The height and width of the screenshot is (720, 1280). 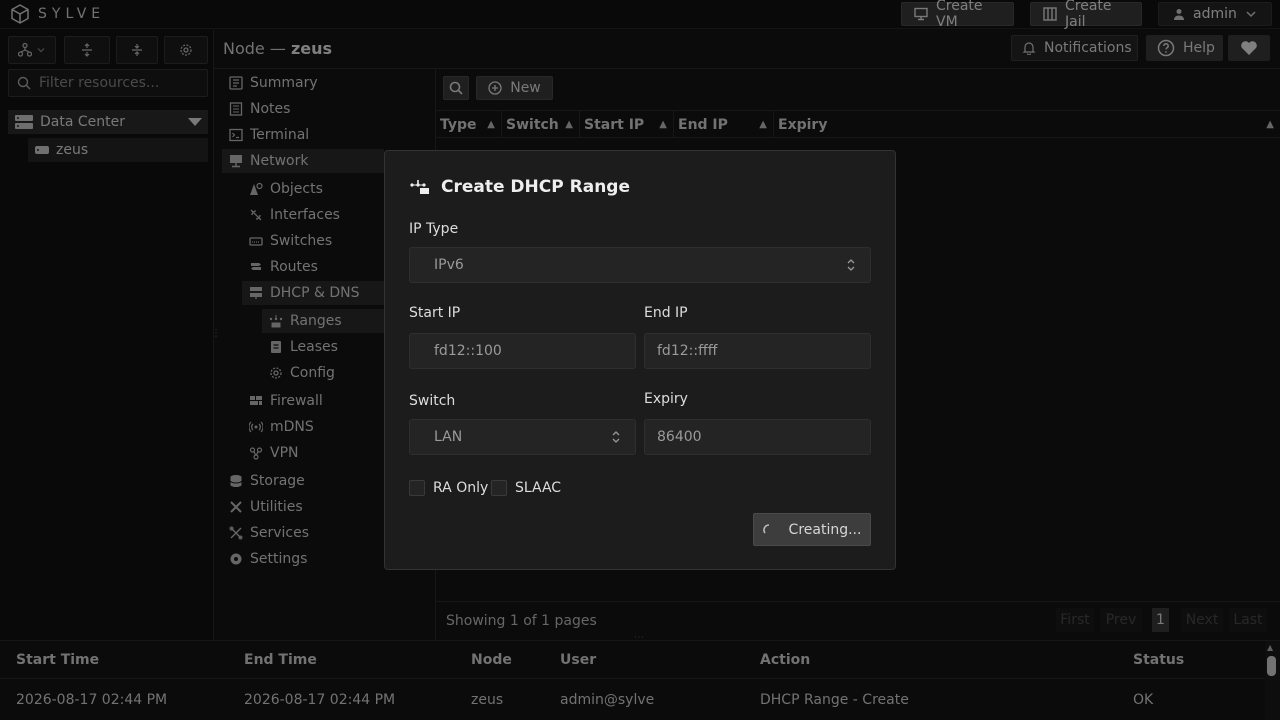 I want to click on dialog-title: Create DHCP Range, so click(x=519, y=187).